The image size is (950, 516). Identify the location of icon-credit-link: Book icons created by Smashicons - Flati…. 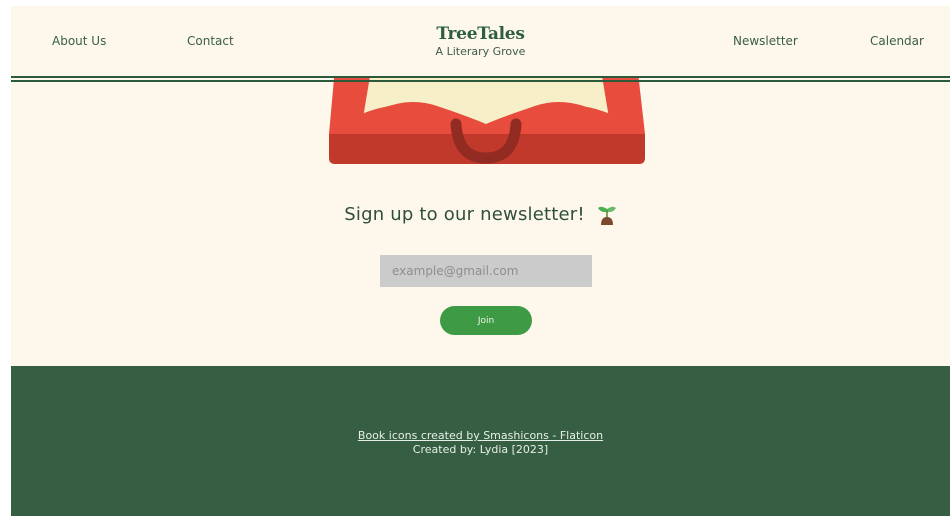
(480, 435).